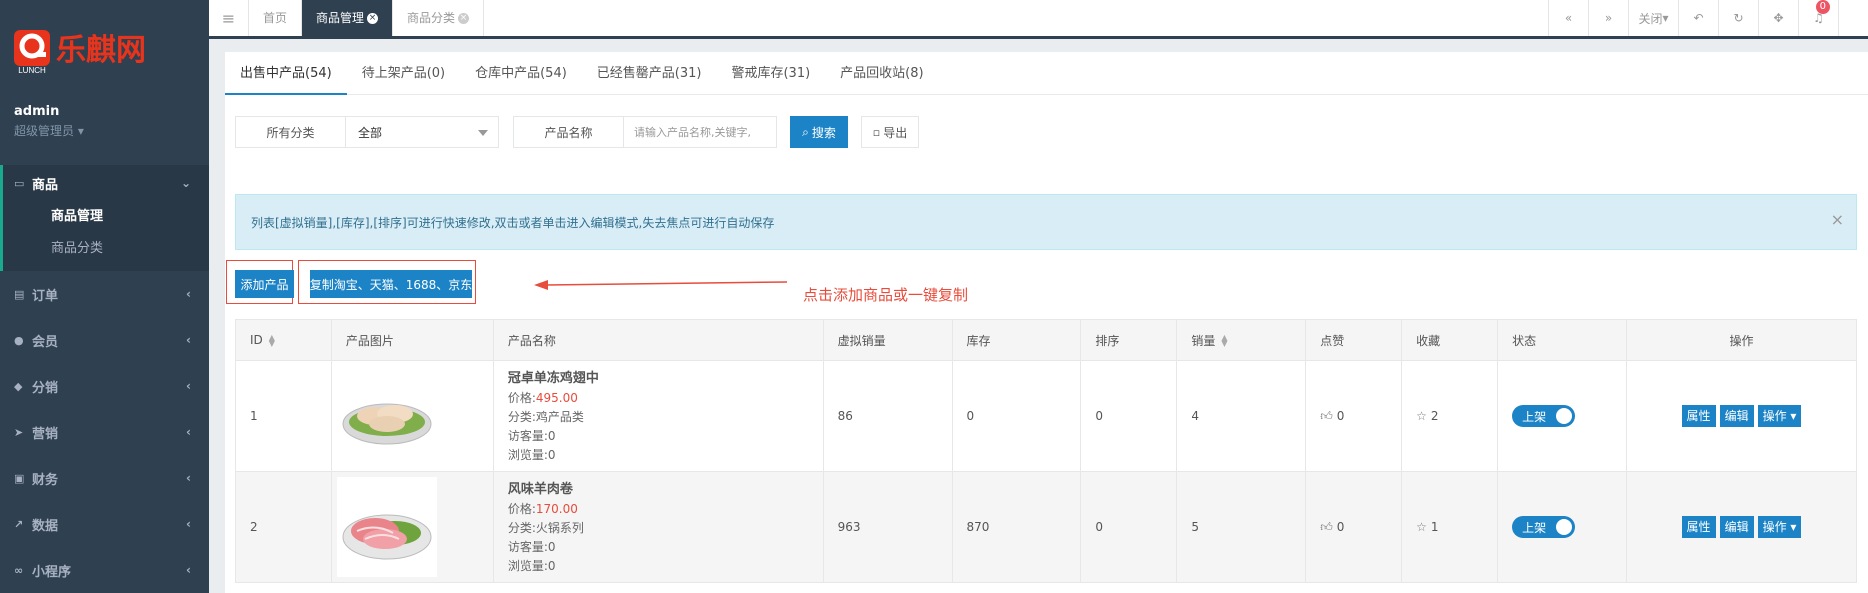  Describe the element at coordinates (1354, 416) in the screenshot. I see `cell-likes: 👍︎ 0` at that location.